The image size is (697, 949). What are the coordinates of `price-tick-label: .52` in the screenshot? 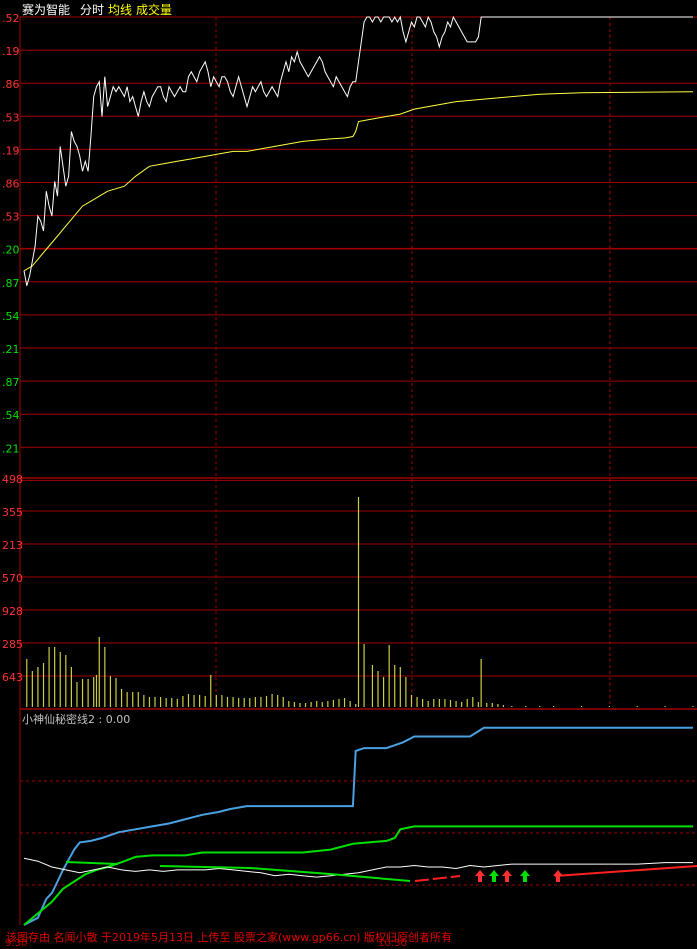 It's located at (11, 18).